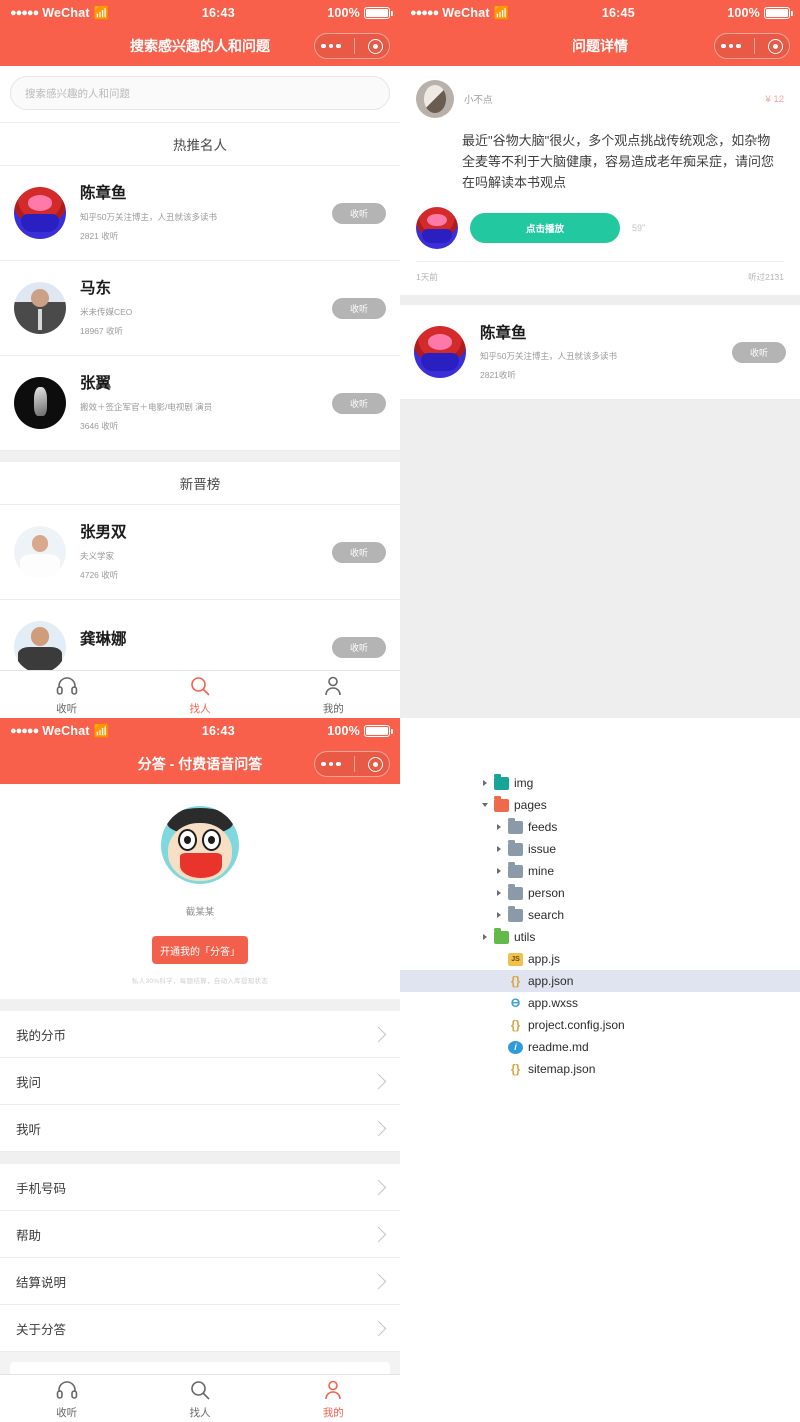 This screenshot has height=1422, width=800. Describe the element at coordinates (96, 384) in the screenshot. I see `person-name: 张翼` at that location.